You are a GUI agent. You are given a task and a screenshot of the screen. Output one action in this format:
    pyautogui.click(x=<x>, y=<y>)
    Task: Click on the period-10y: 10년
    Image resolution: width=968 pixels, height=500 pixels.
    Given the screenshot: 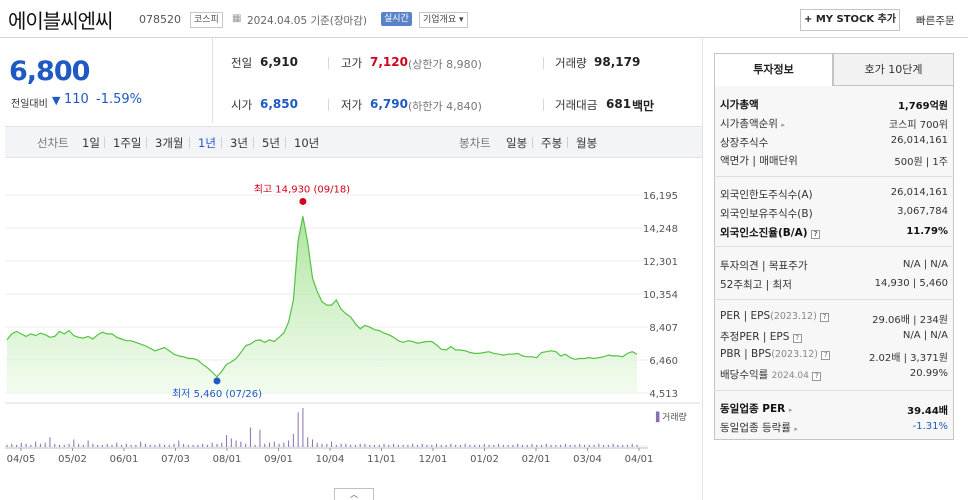 What is the action you would take?
    pyautogui.click(x=306, y=143)
    